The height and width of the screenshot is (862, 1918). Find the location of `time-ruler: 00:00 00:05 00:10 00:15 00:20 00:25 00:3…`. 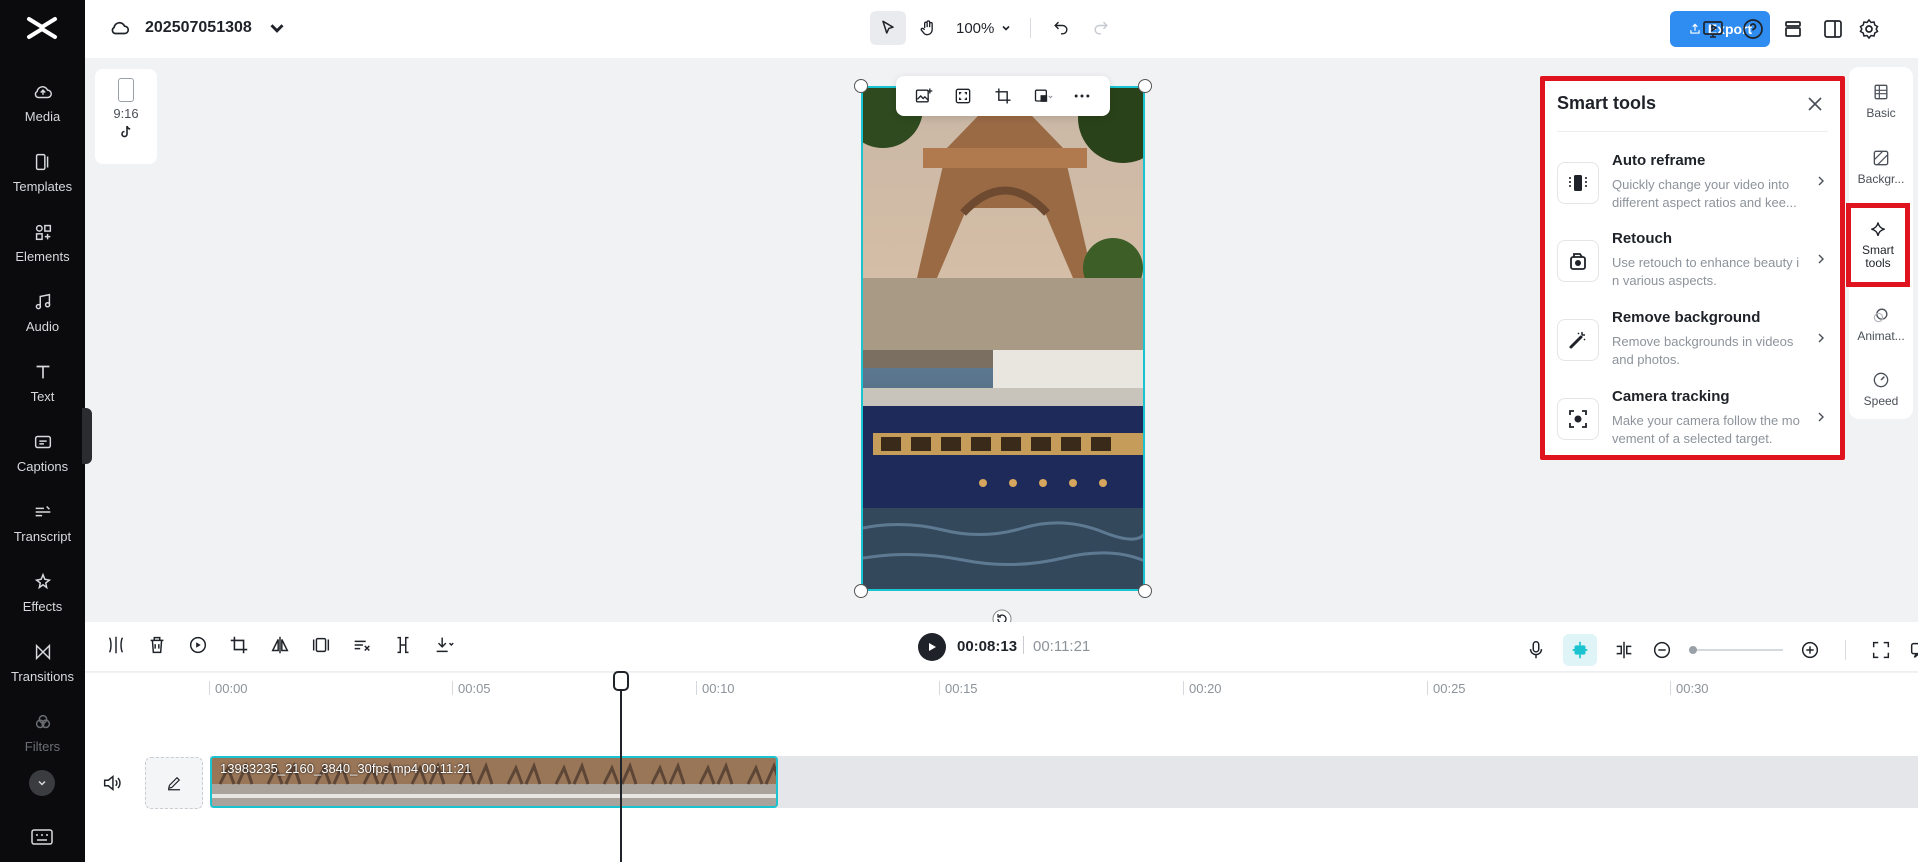

time-ruler: 00:00 00:05 00:10 00:15 00:20 00:25 00:3… is located at coordinates (1001, 688).